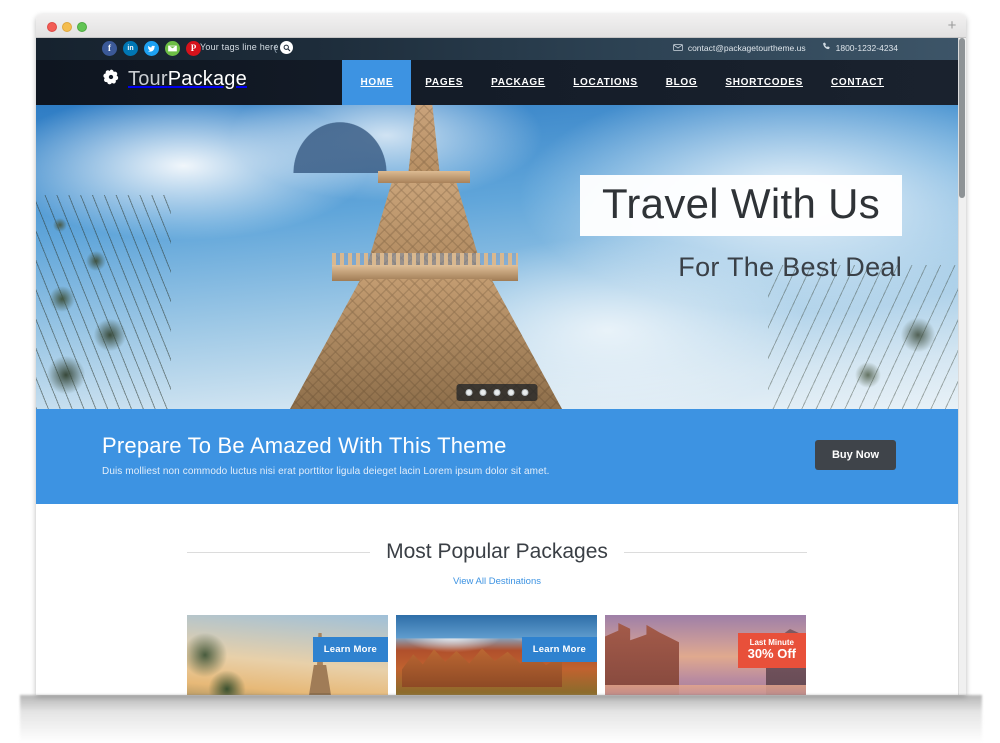 The image size is (1000, 743). I want to click on window-drop-shadow, so click(501, 719).